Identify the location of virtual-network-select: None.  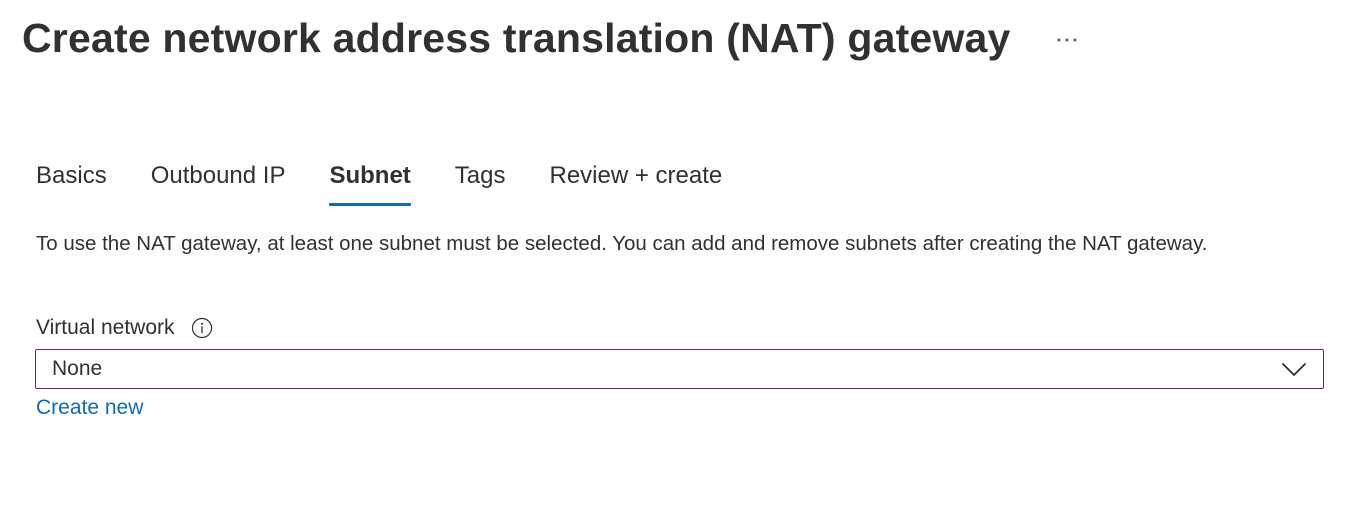
(679, 369).